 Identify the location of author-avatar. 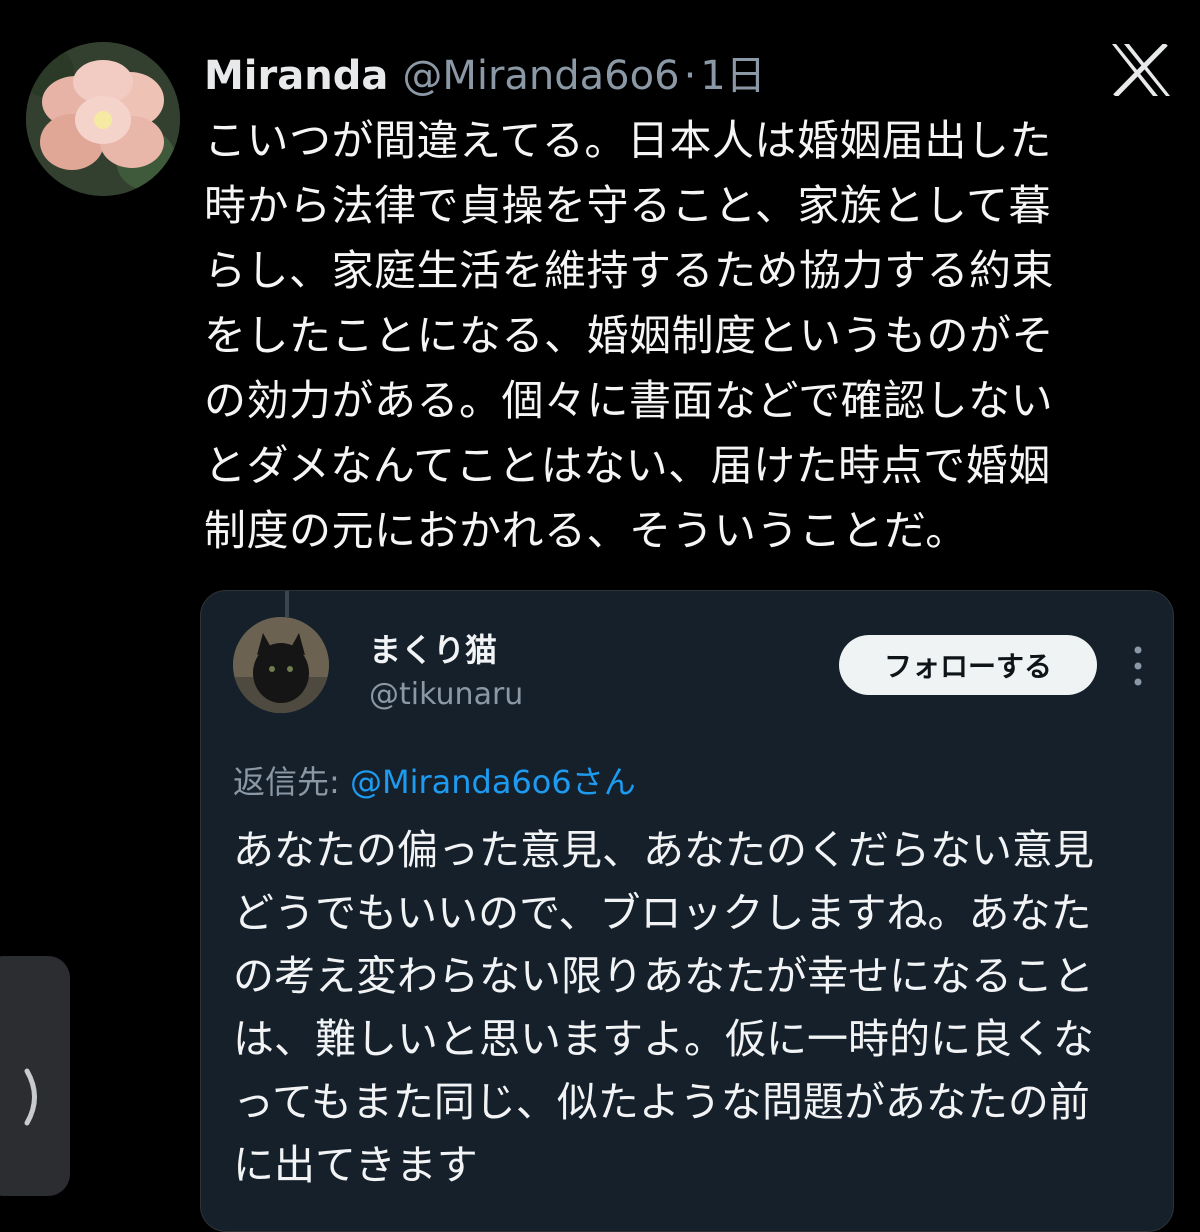
(103, 119).